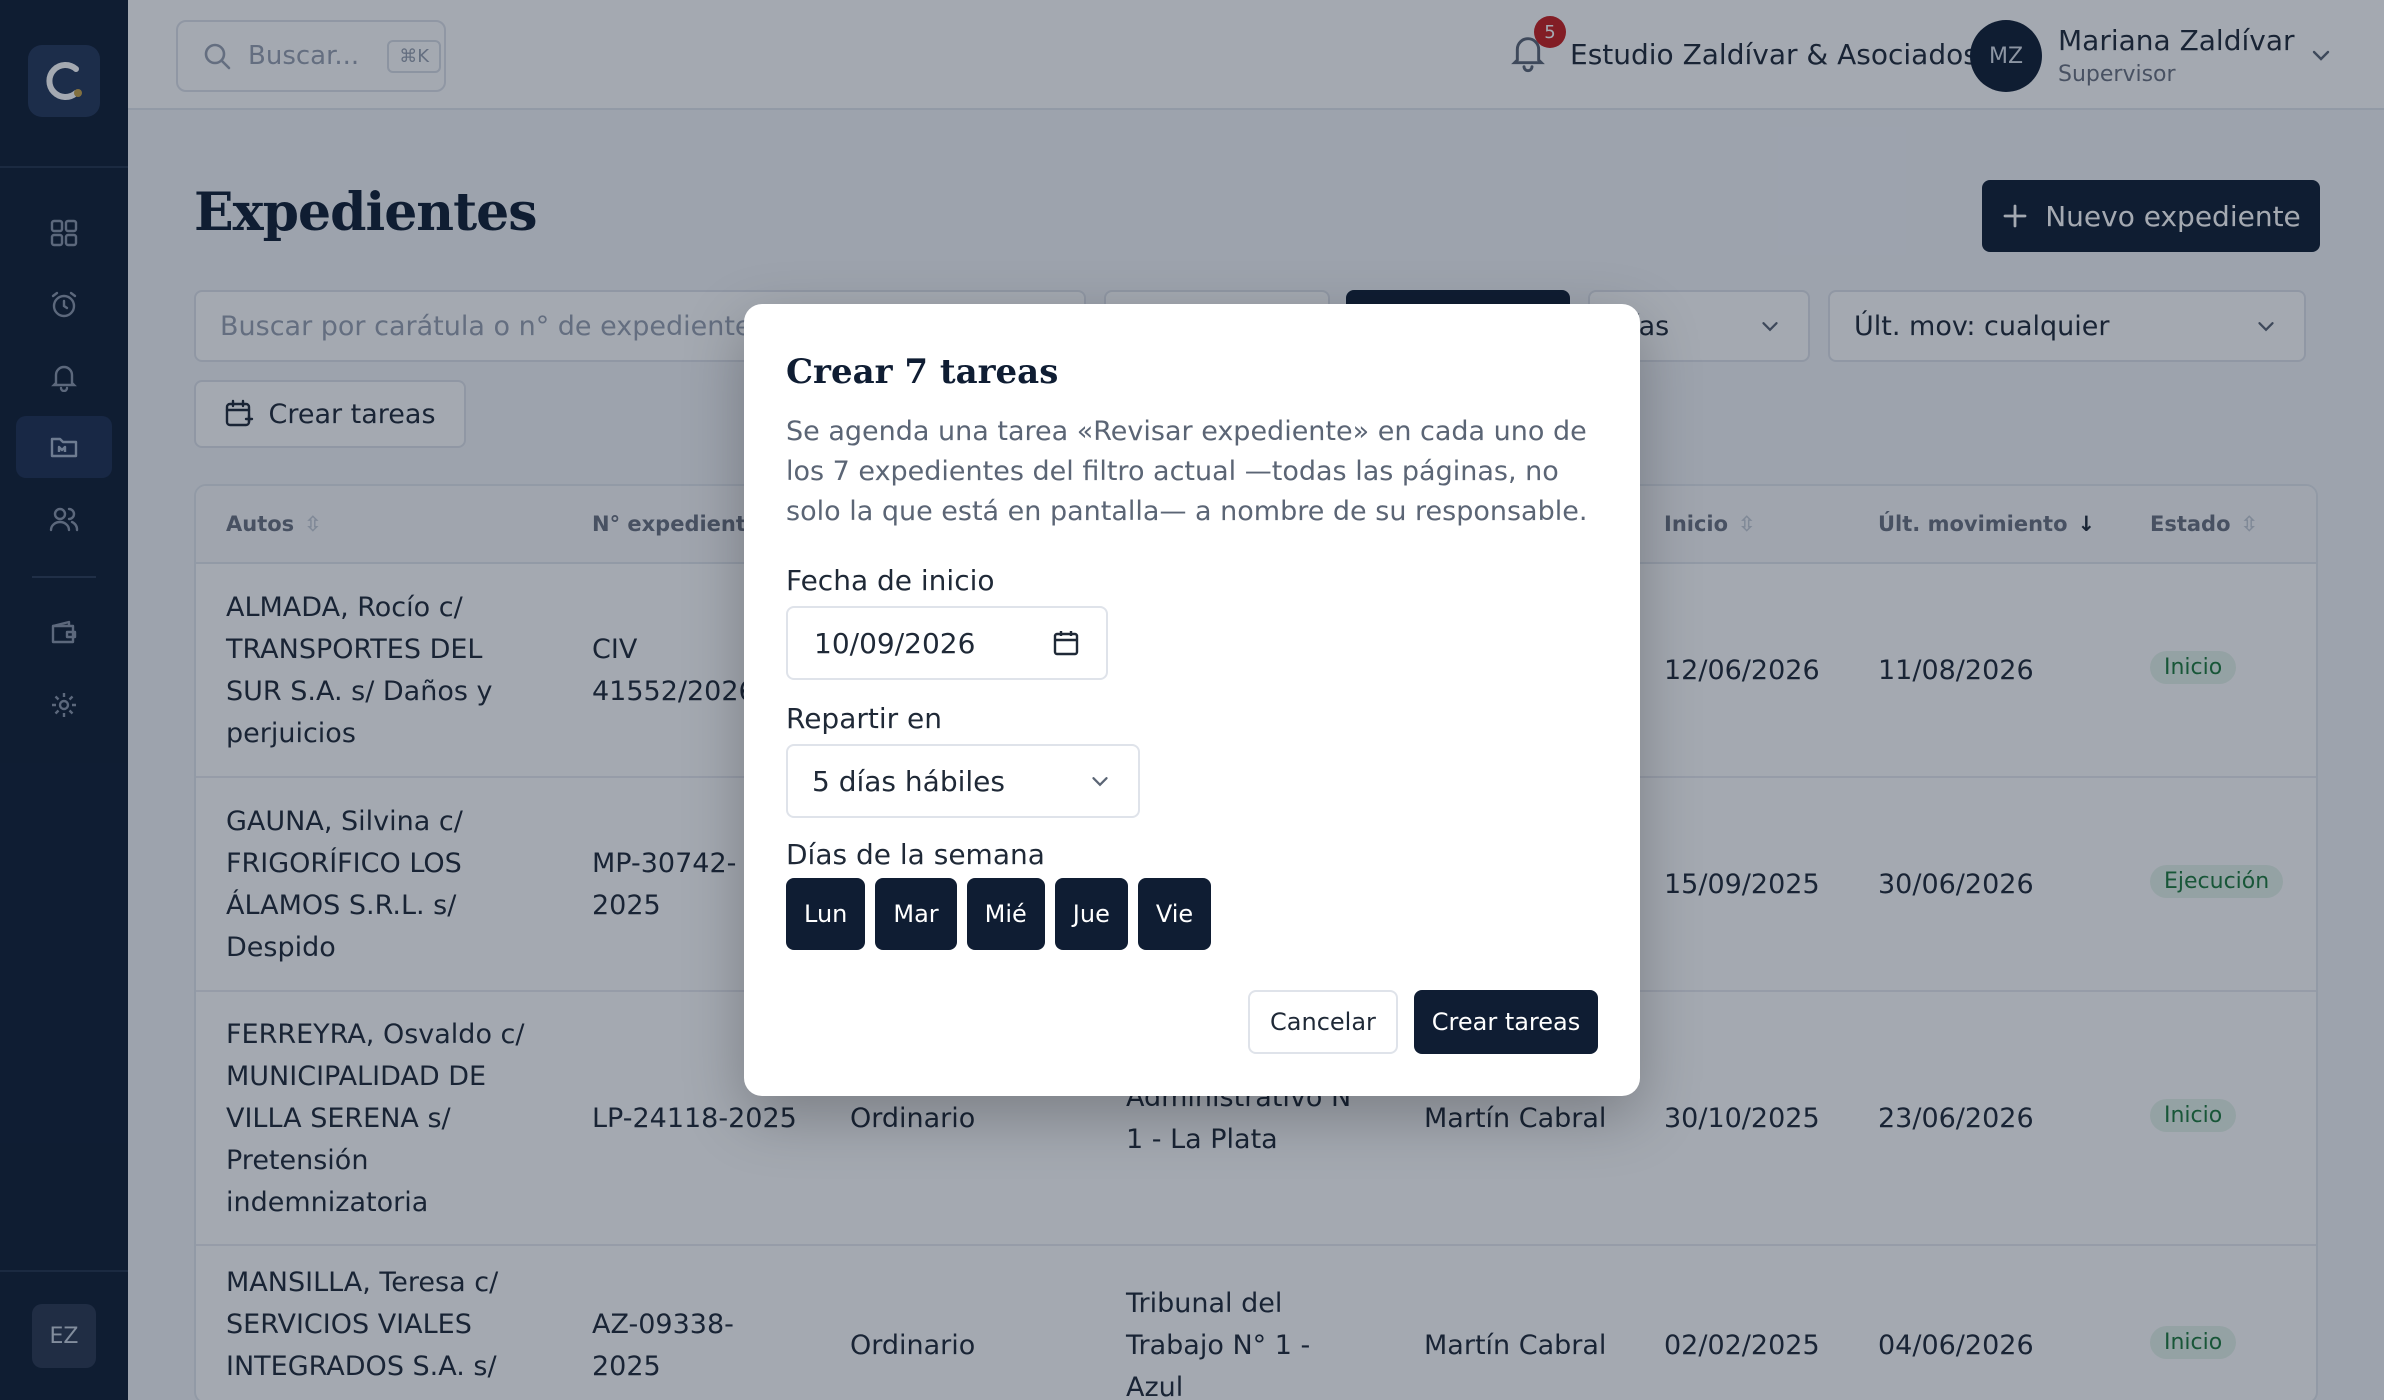 This screenshot has height=1400, width=2384. I want to click on start-date-input: 10/09/2026, so click(947, 643).